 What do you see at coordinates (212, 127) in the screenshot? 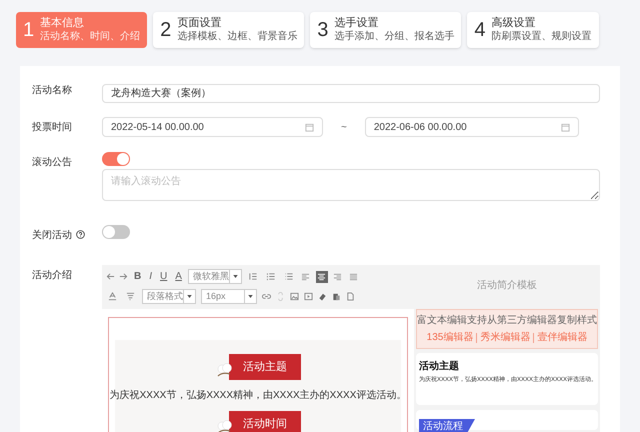
I see `date-field: 2022-05-14 00.00.00` at bounding box center [212, 127].